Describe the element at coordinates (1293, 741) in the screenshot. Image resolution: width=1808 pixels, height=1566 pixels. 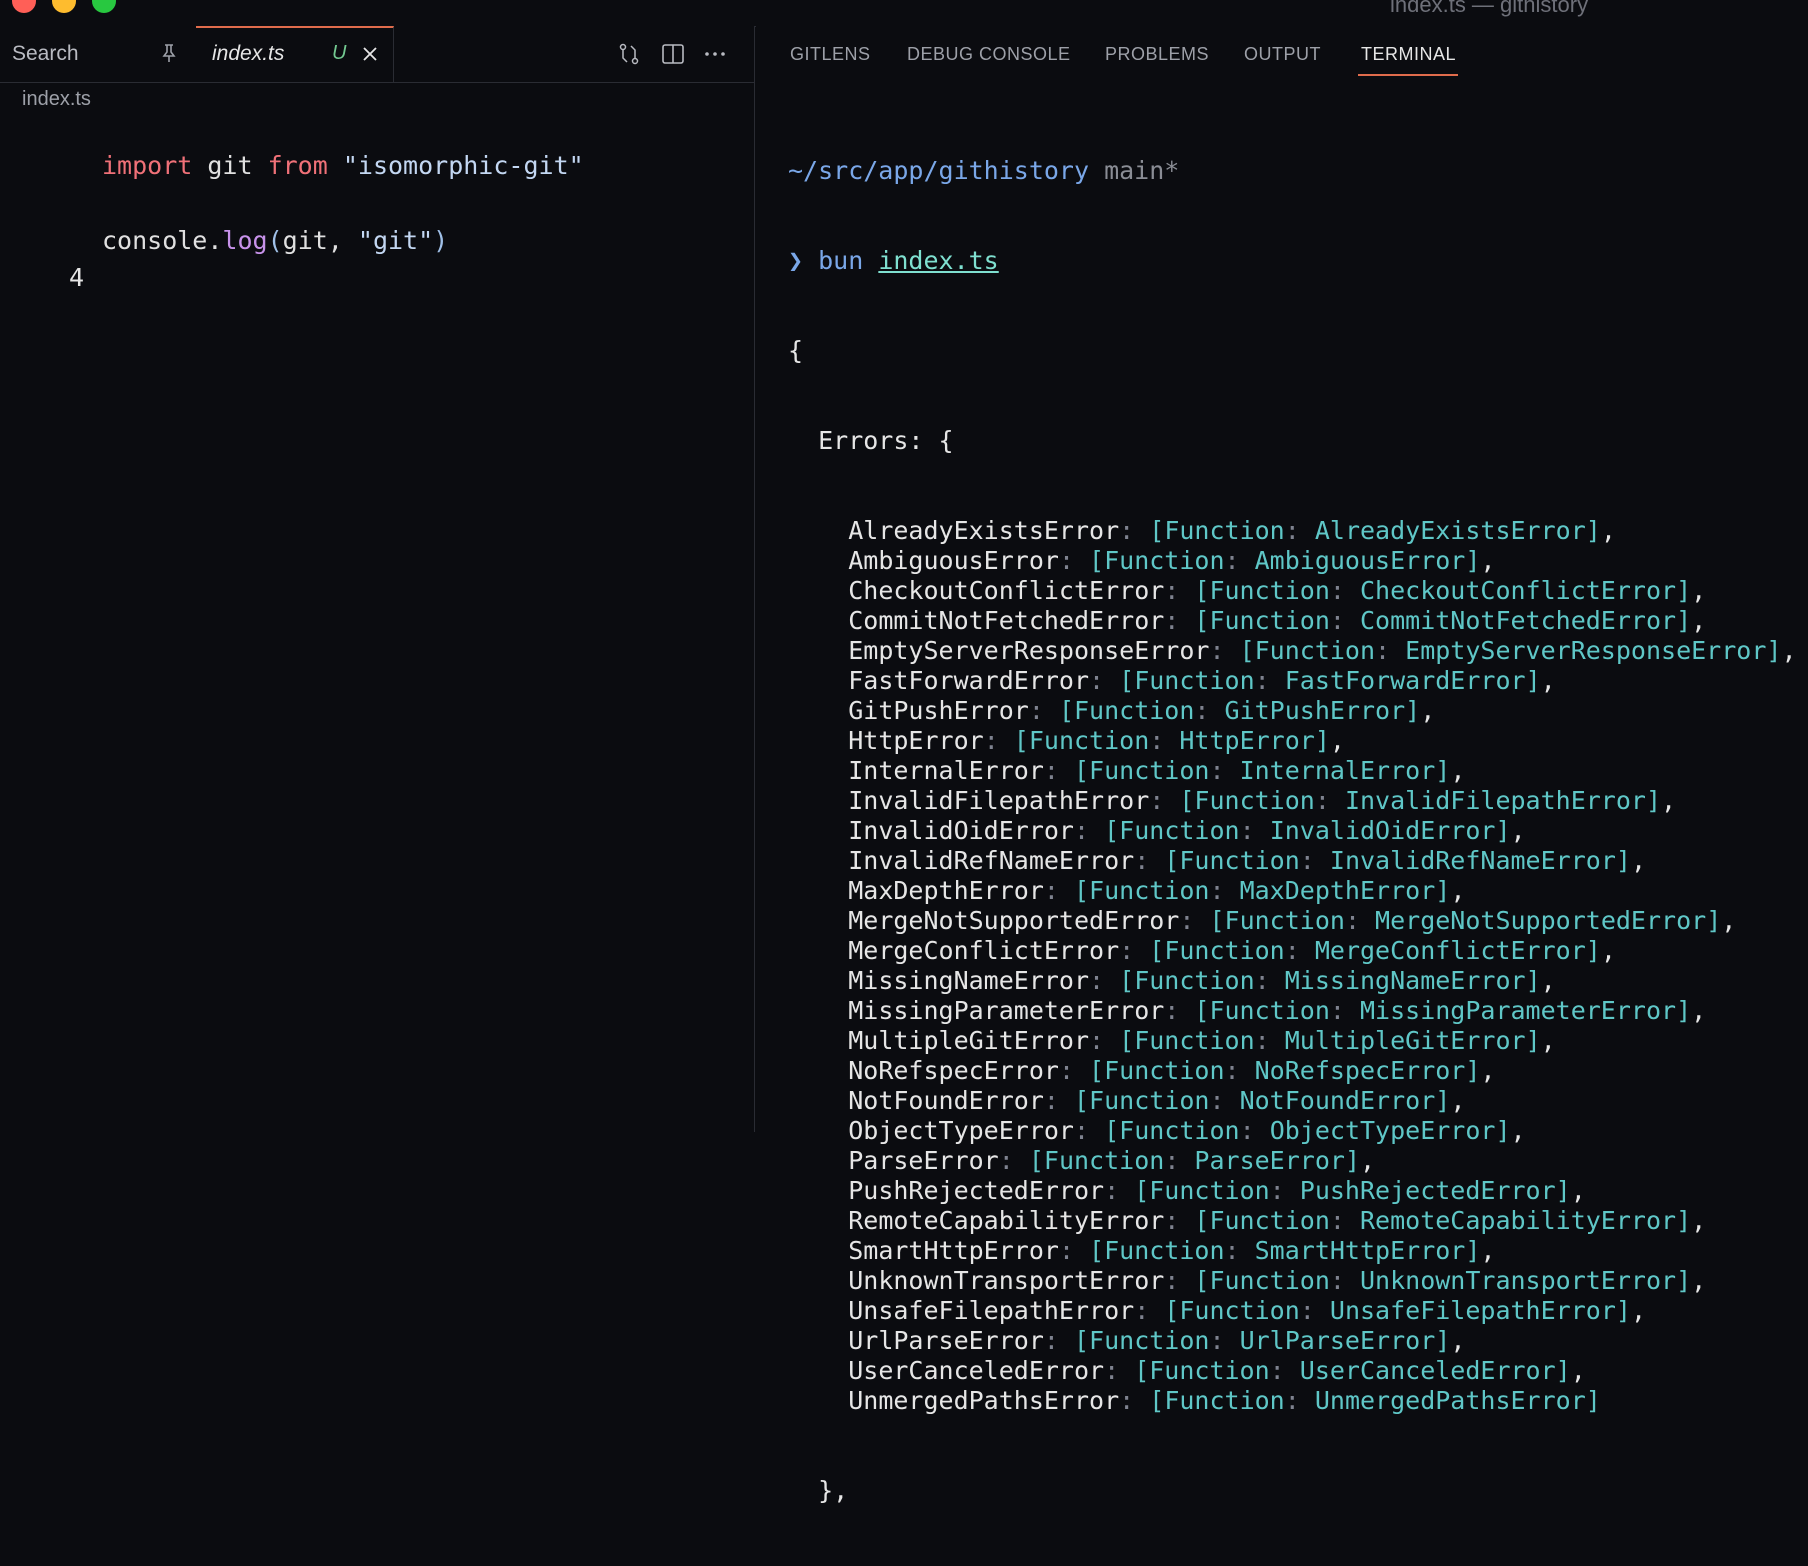
I see `error-entry: HttpError: [Function: HttpError],` at that location.